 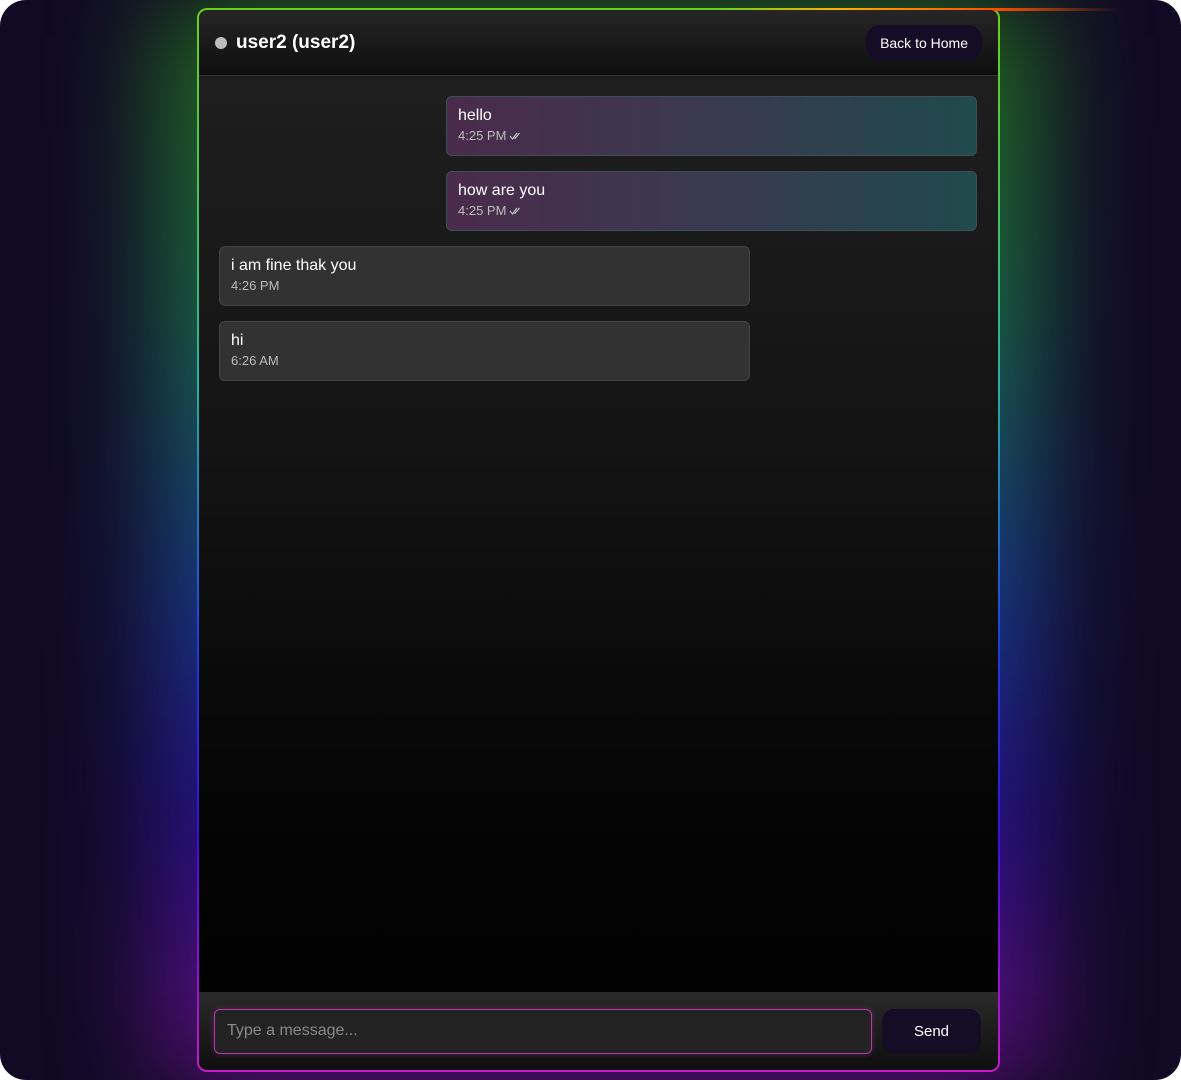 I want to click on chat-title: user2 (user2), so click(x=296, y=42).